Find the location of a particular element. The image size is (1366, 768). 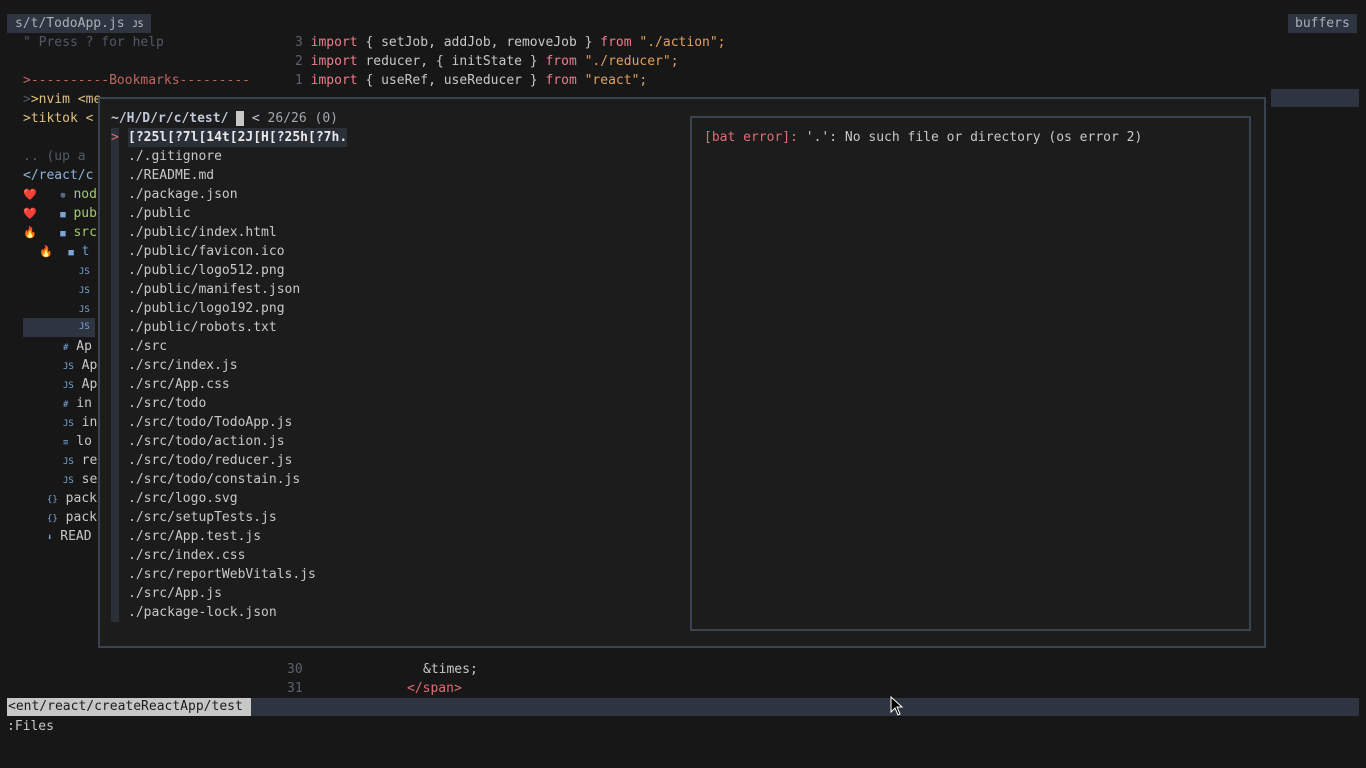

tree-item-js-file: JS in is located at coordinates (80, 422).